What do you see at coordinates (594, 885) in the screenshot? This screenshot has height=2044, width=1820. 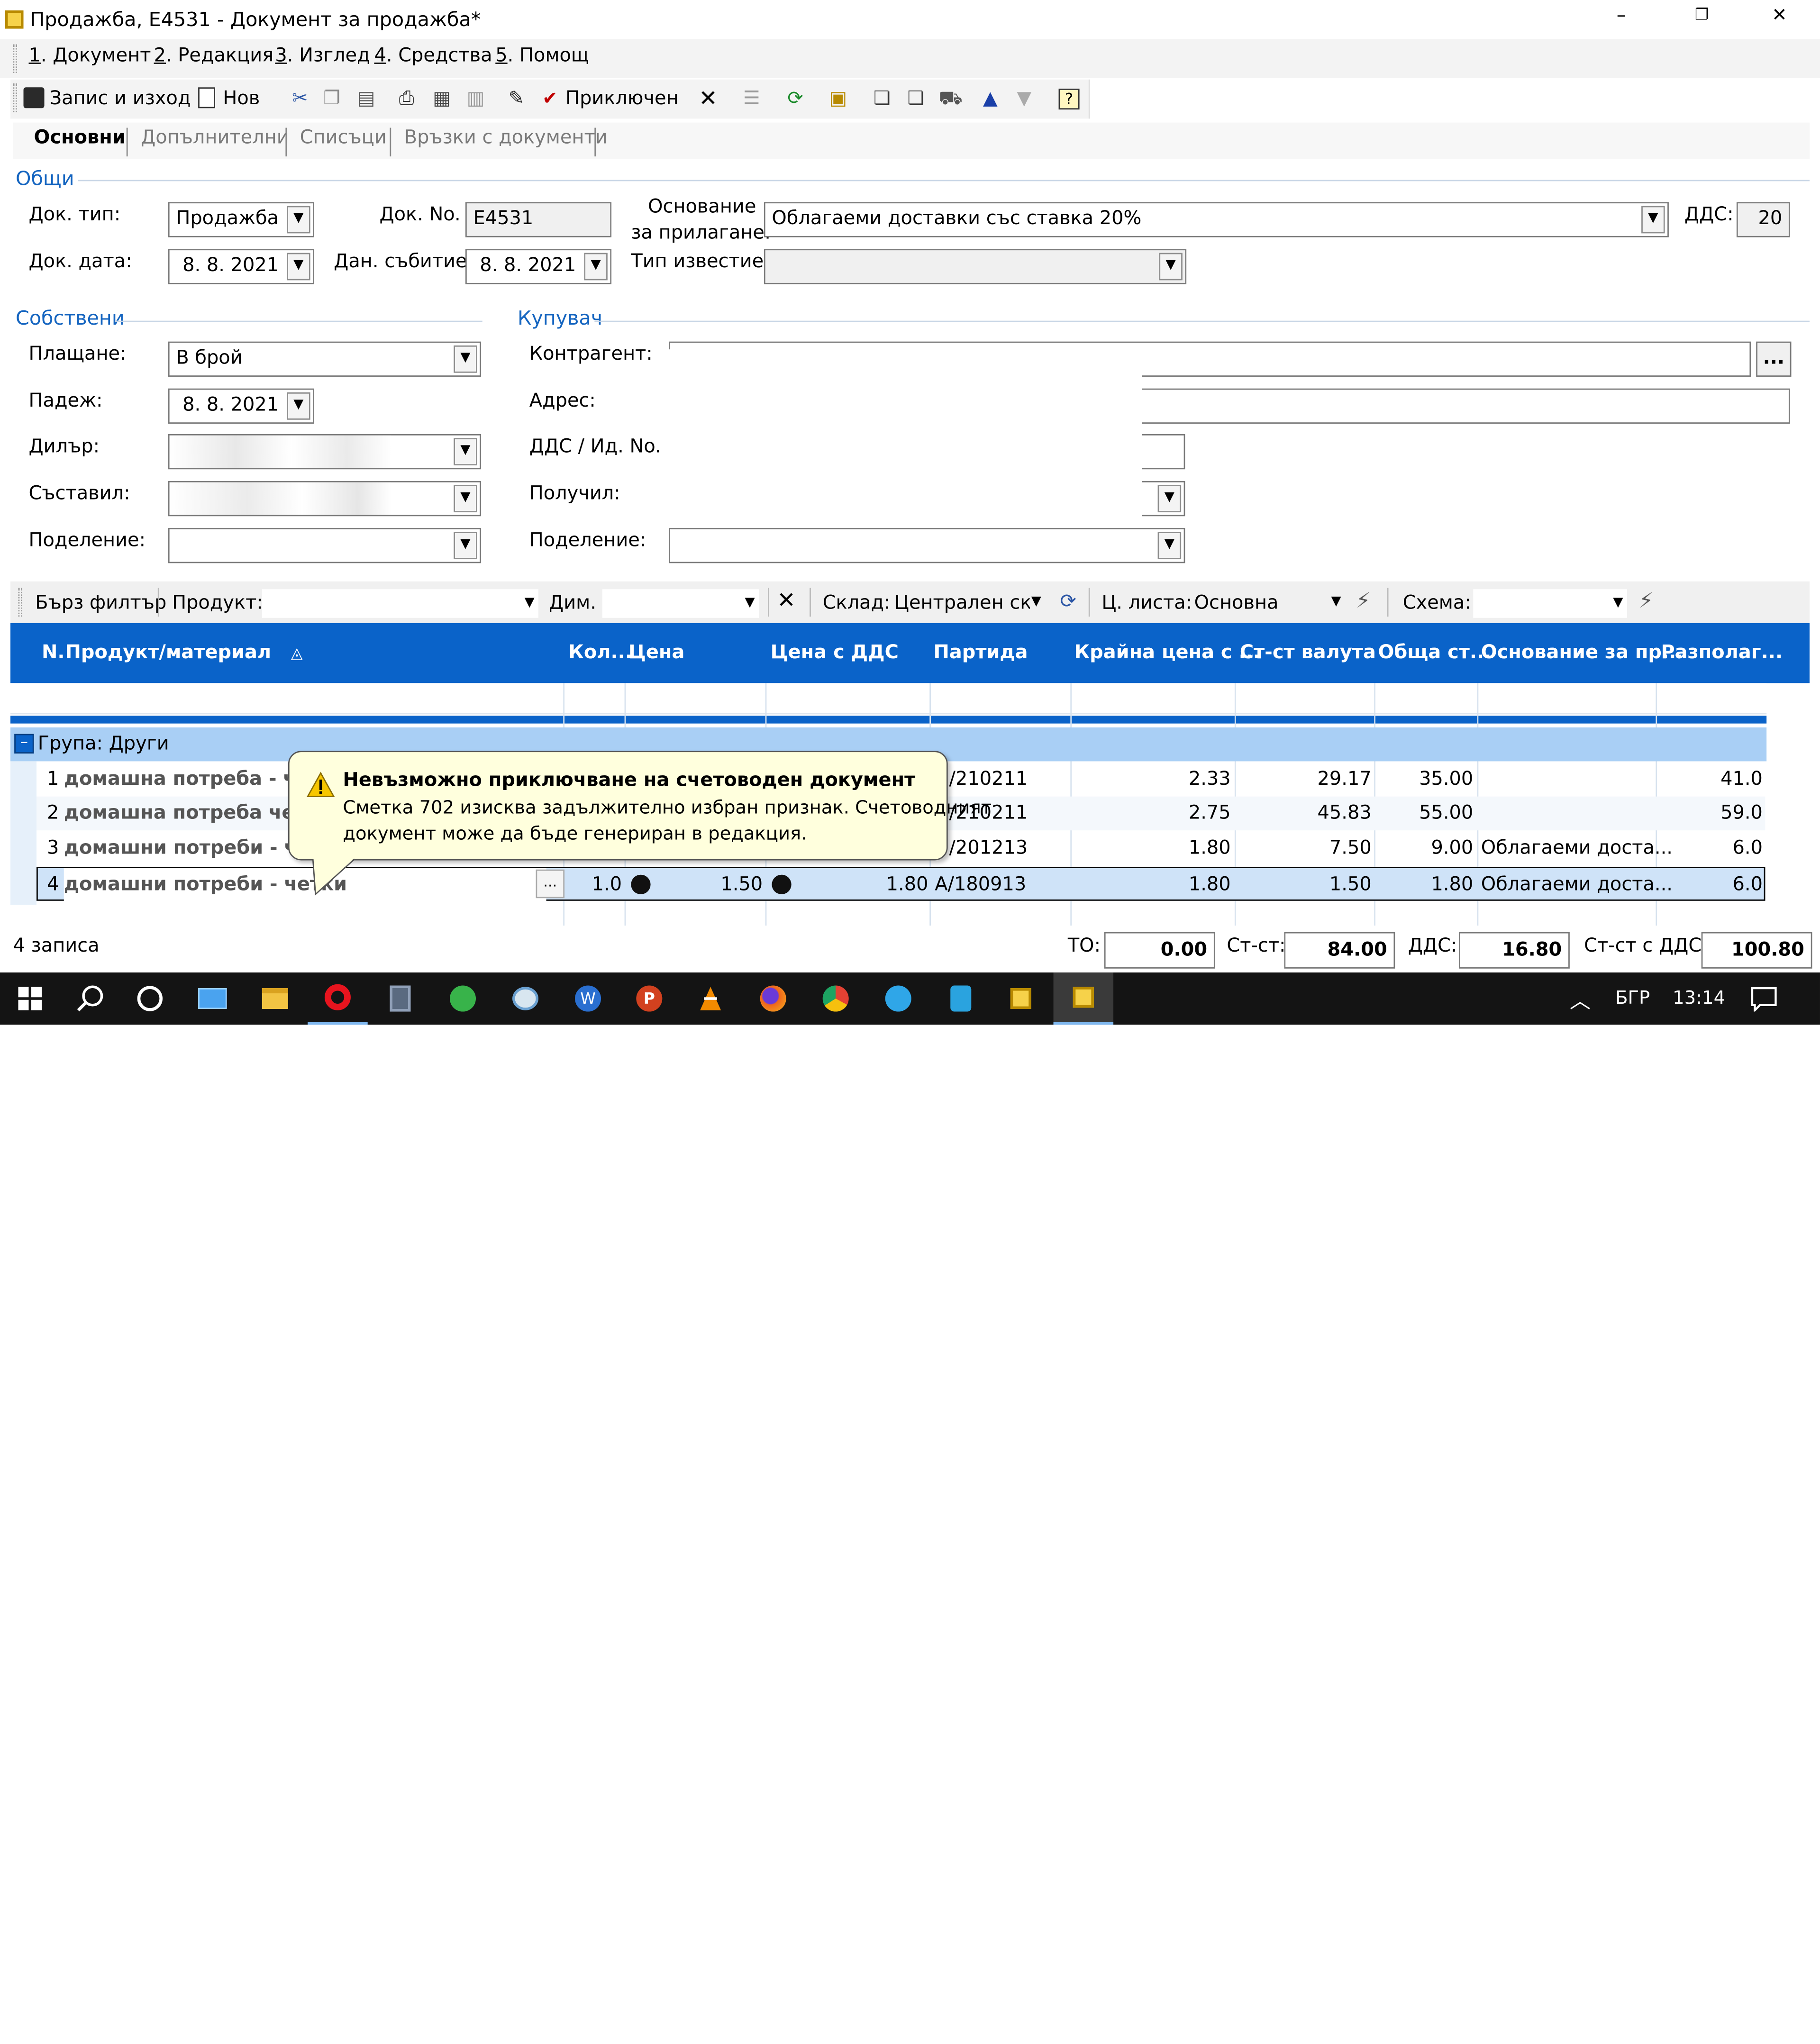 I see `row-quantity: 1.0` at bounding box center [594, 885].